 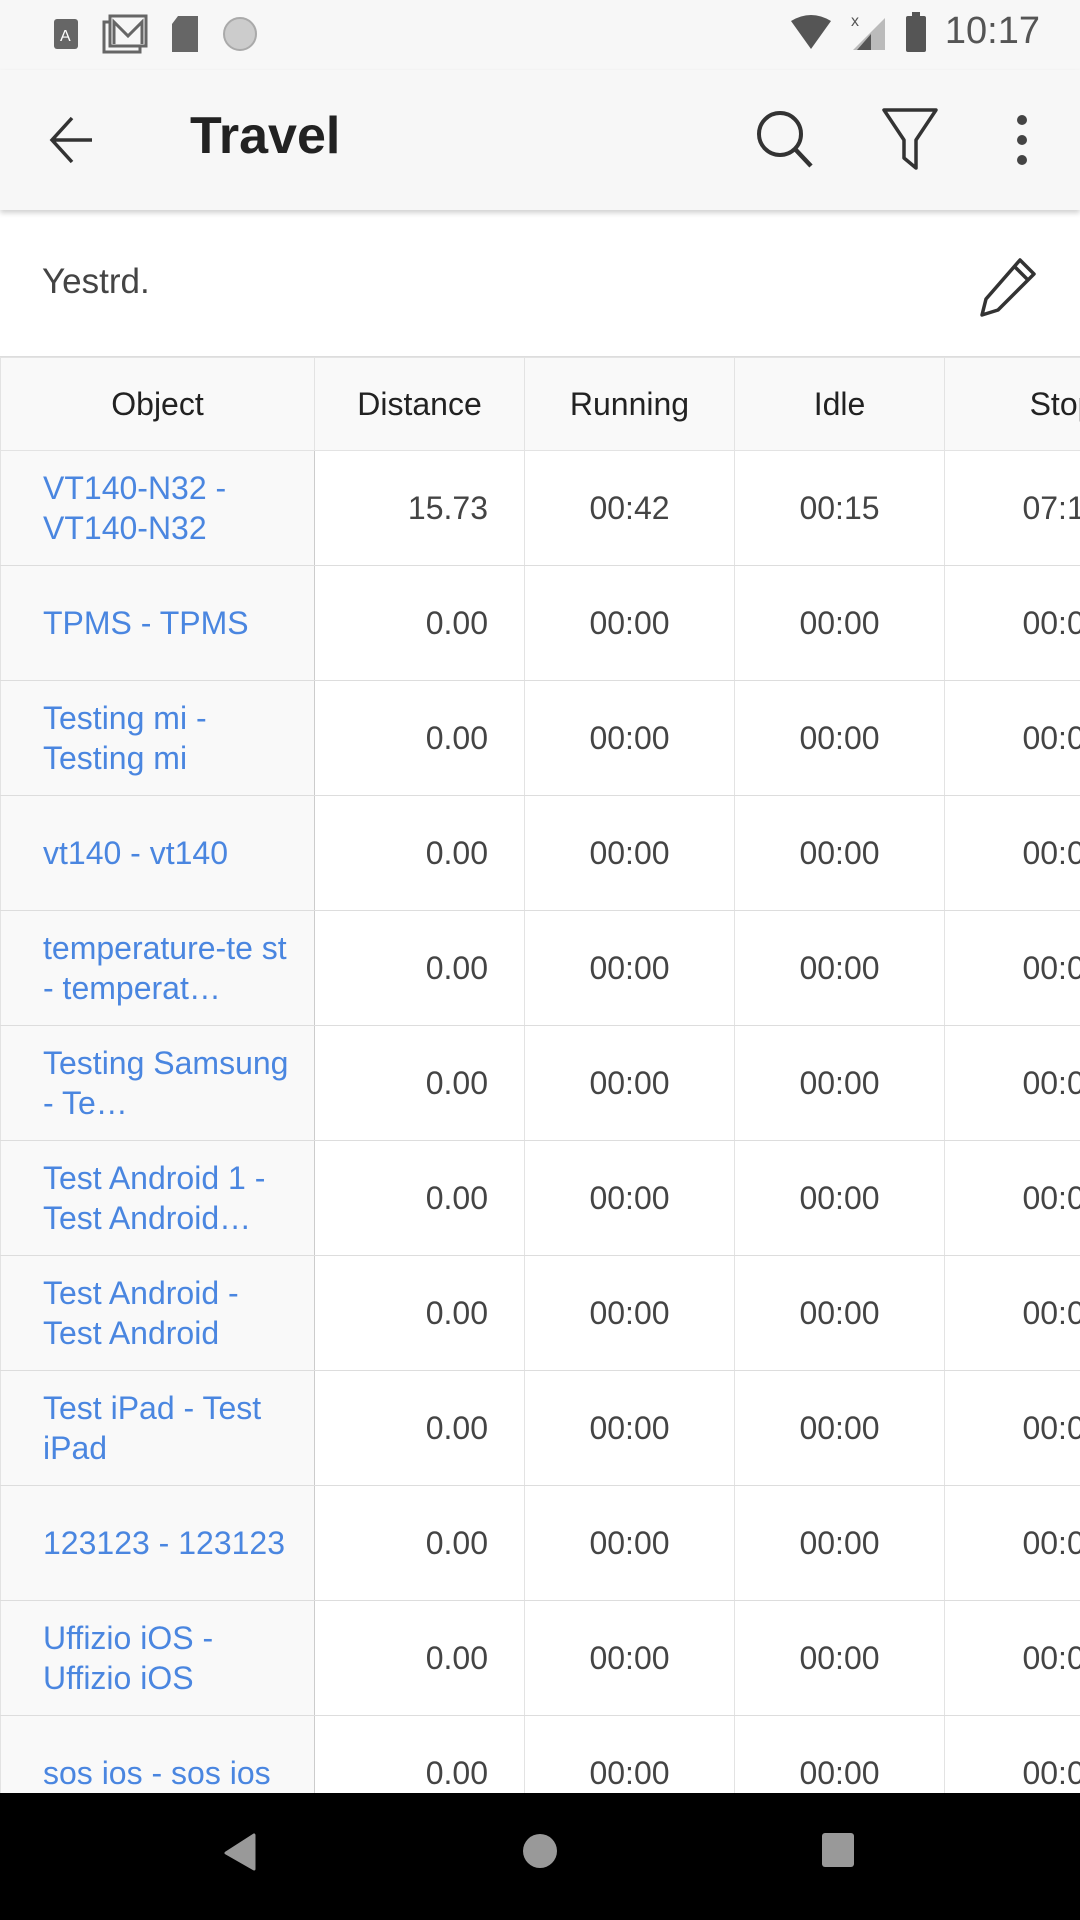 I want to click on table-row: 123123 - 1231230.0000:0000:0000:00, so click(x=540, y=1543).